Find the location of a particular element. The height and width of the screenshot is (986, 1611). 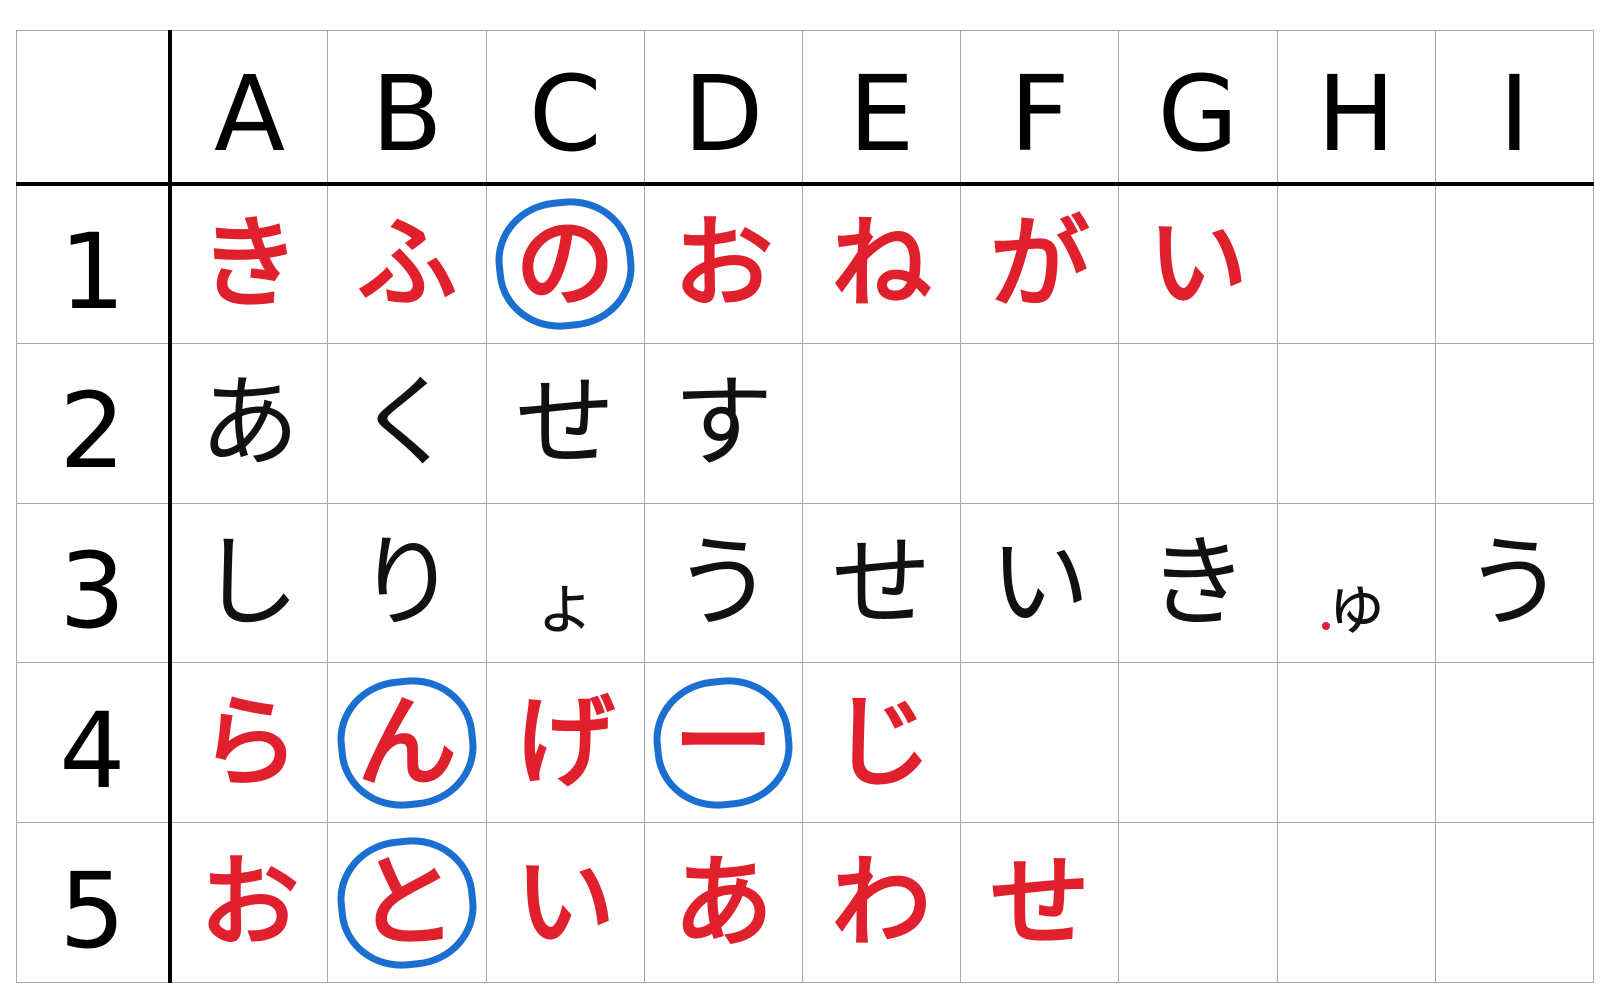

kana-character: ら is located at coordinates (249, 742).